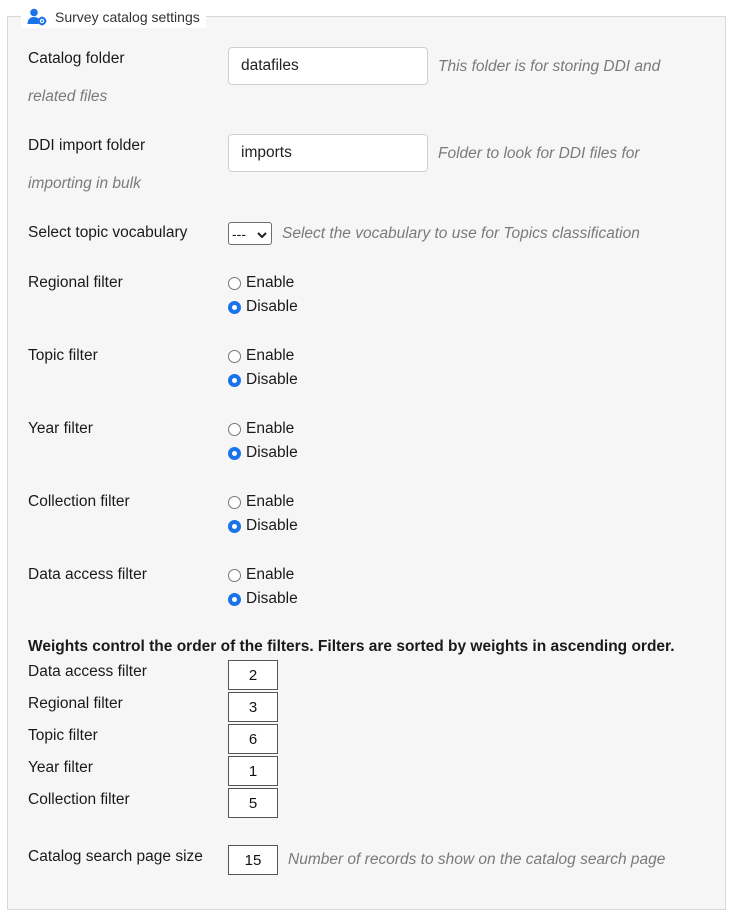 This screenshot has height=922, width=733. Describe the element at coordinates (270, 428) in the screenshot. I see `year-filter-enable-text: Enable` at that location.